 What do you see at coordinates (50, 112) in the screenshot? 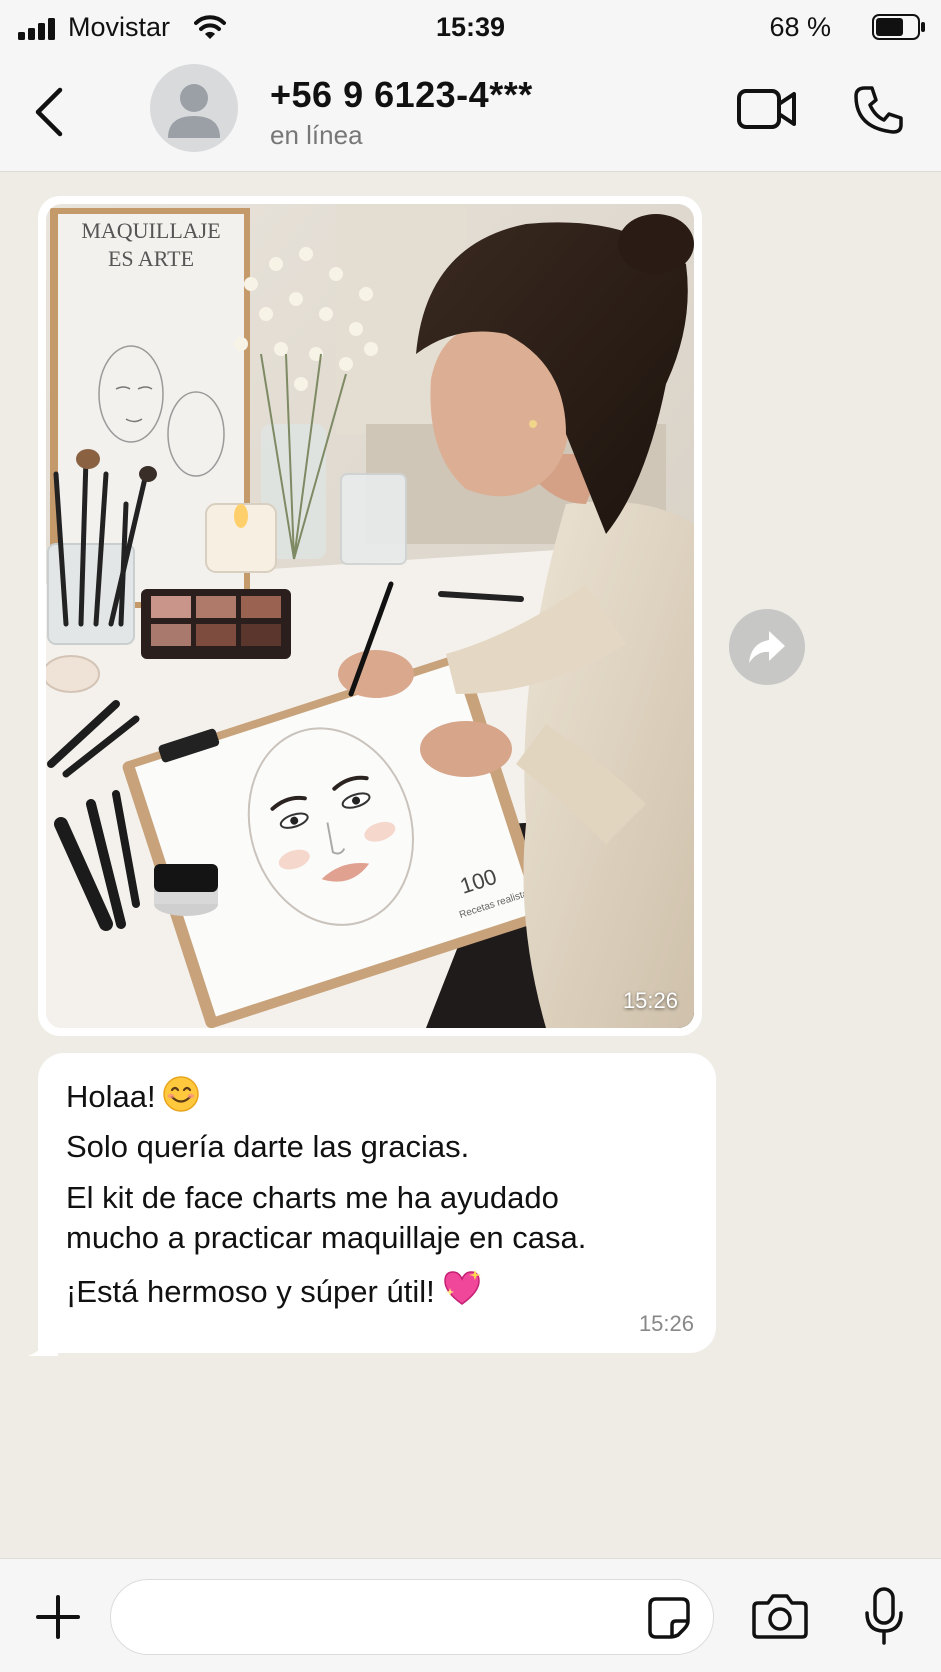
I see `back-button` at bounding box center [50, 112].